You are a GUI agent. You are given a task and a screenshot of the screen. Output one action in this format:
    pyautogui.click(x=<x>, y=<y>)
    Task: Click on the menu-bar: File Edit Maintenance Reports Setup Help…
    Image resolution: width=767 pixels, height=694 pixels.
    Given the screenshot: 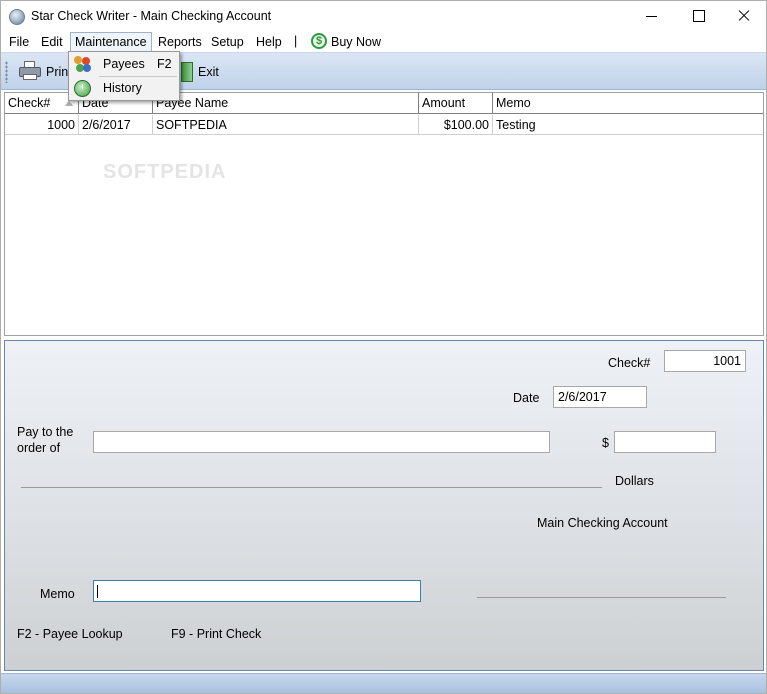 What is the action you would take?
    pyautogui.click(x=383, y=41)
    